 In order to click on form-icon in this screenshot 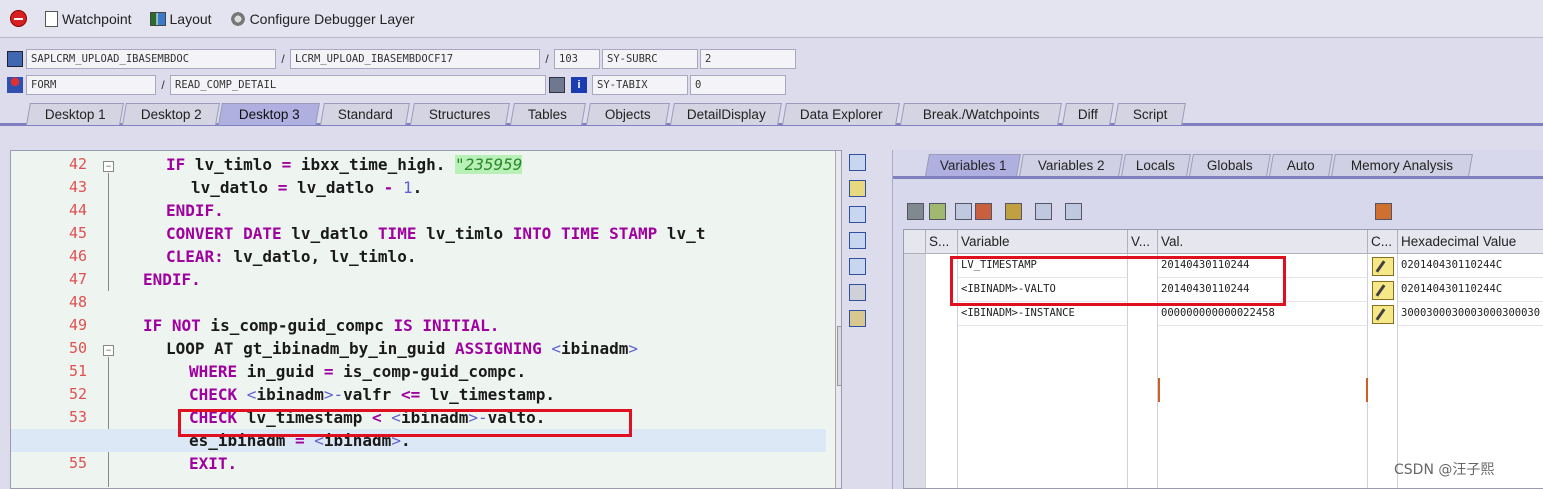, I will do `click(15, 85)`.